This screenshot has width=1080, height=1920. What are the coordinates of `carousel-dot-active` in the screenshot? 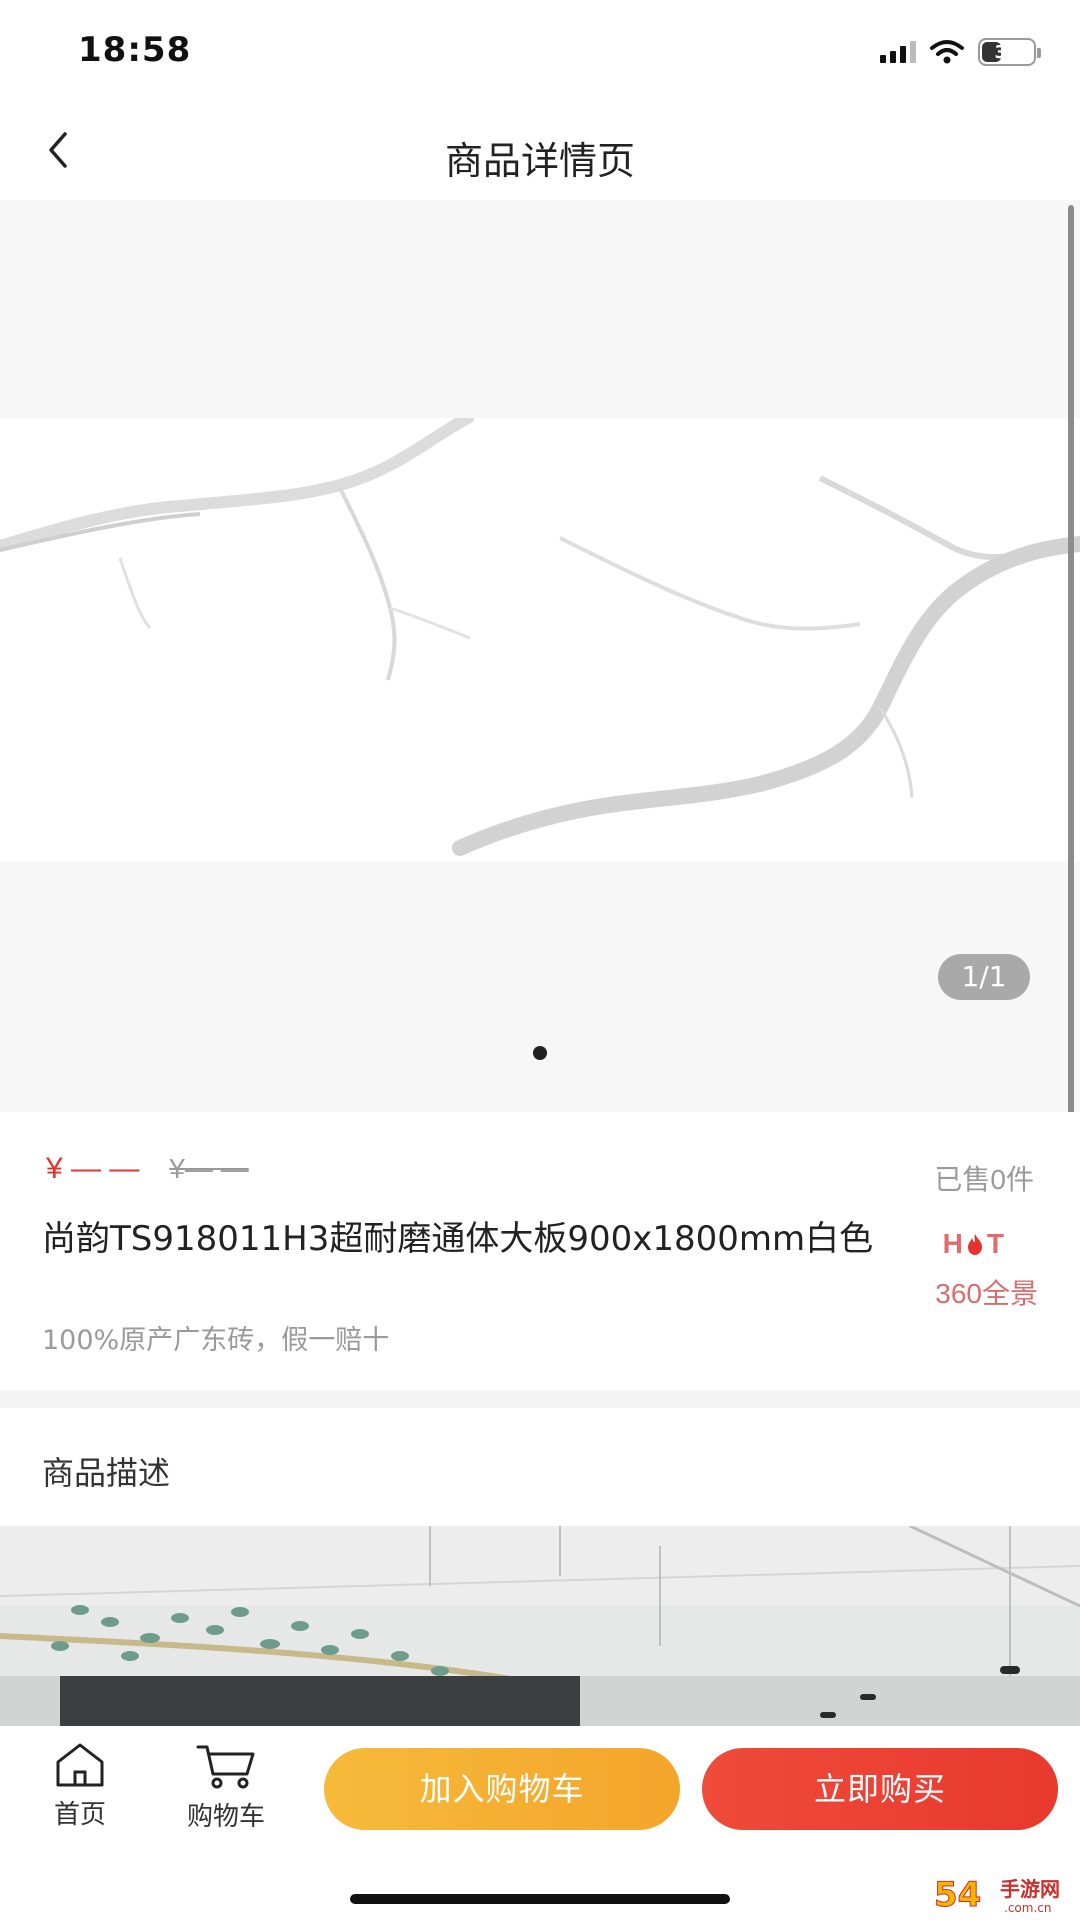 It's located at (540, 1053).